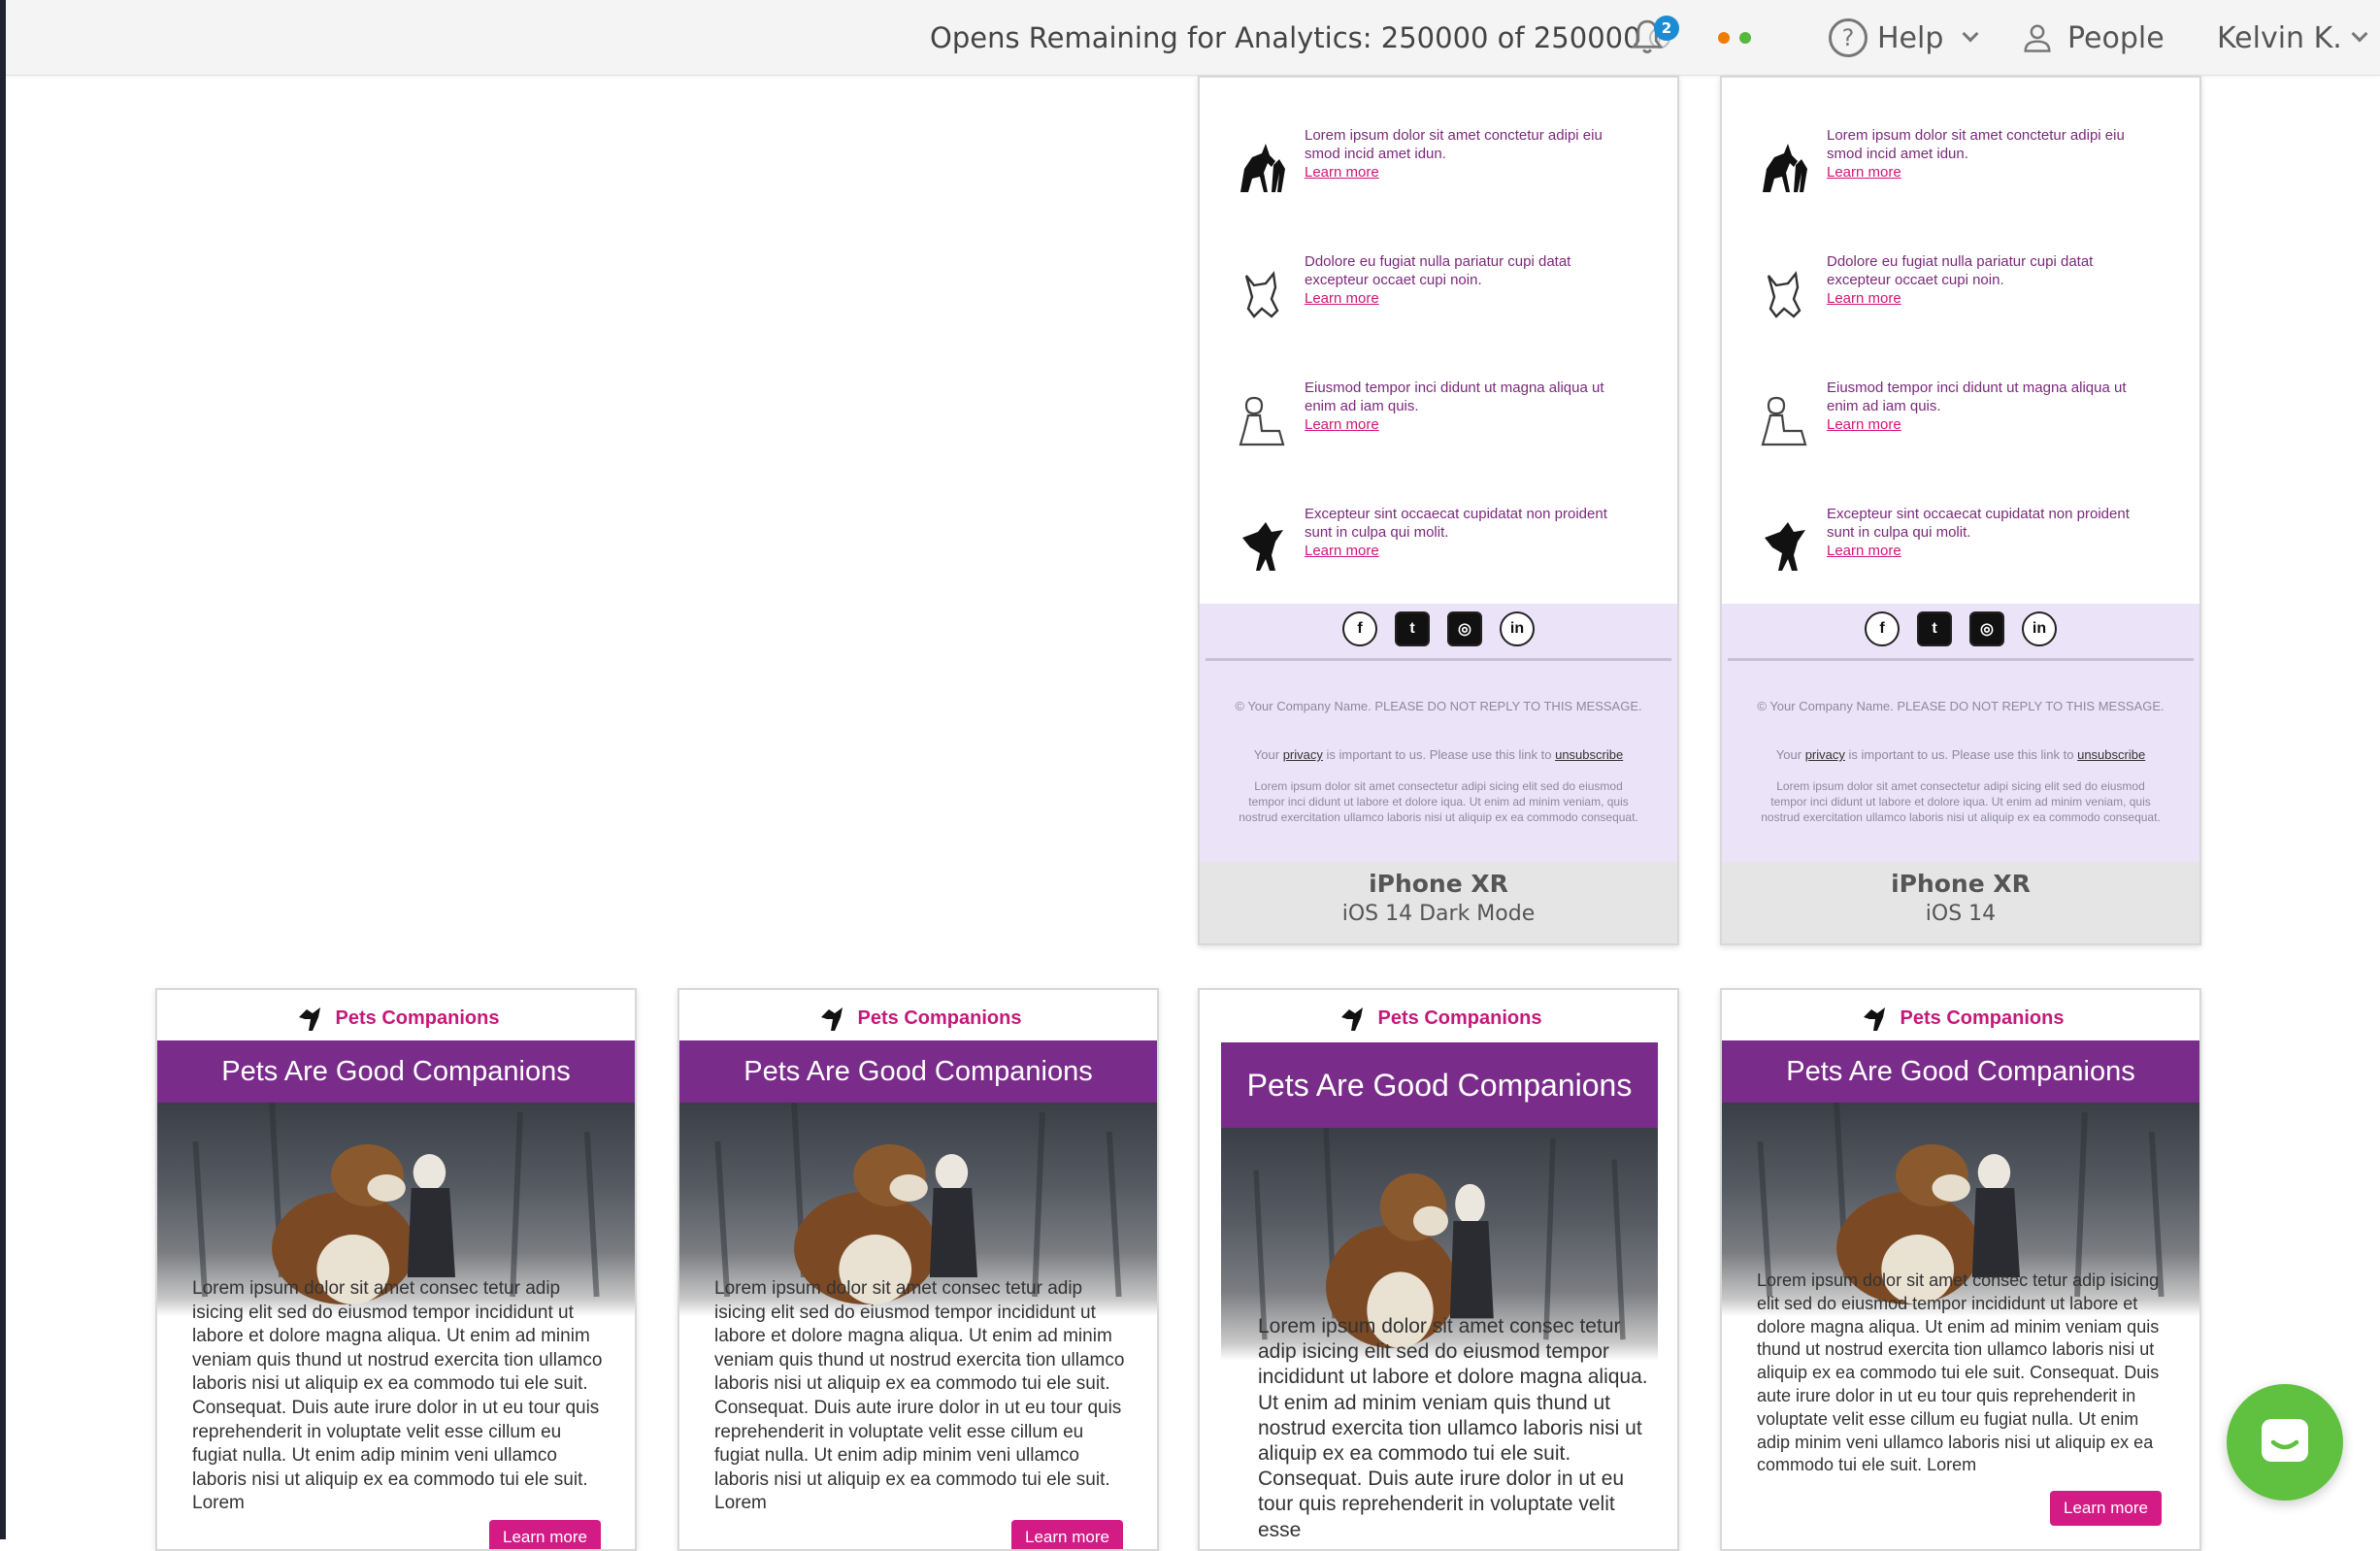 This screenshot has width=2380, height=1551. What do you see at coordinates (3, 769) in the screenshot?
I see `window-edge` at bounding box center [3, 769].